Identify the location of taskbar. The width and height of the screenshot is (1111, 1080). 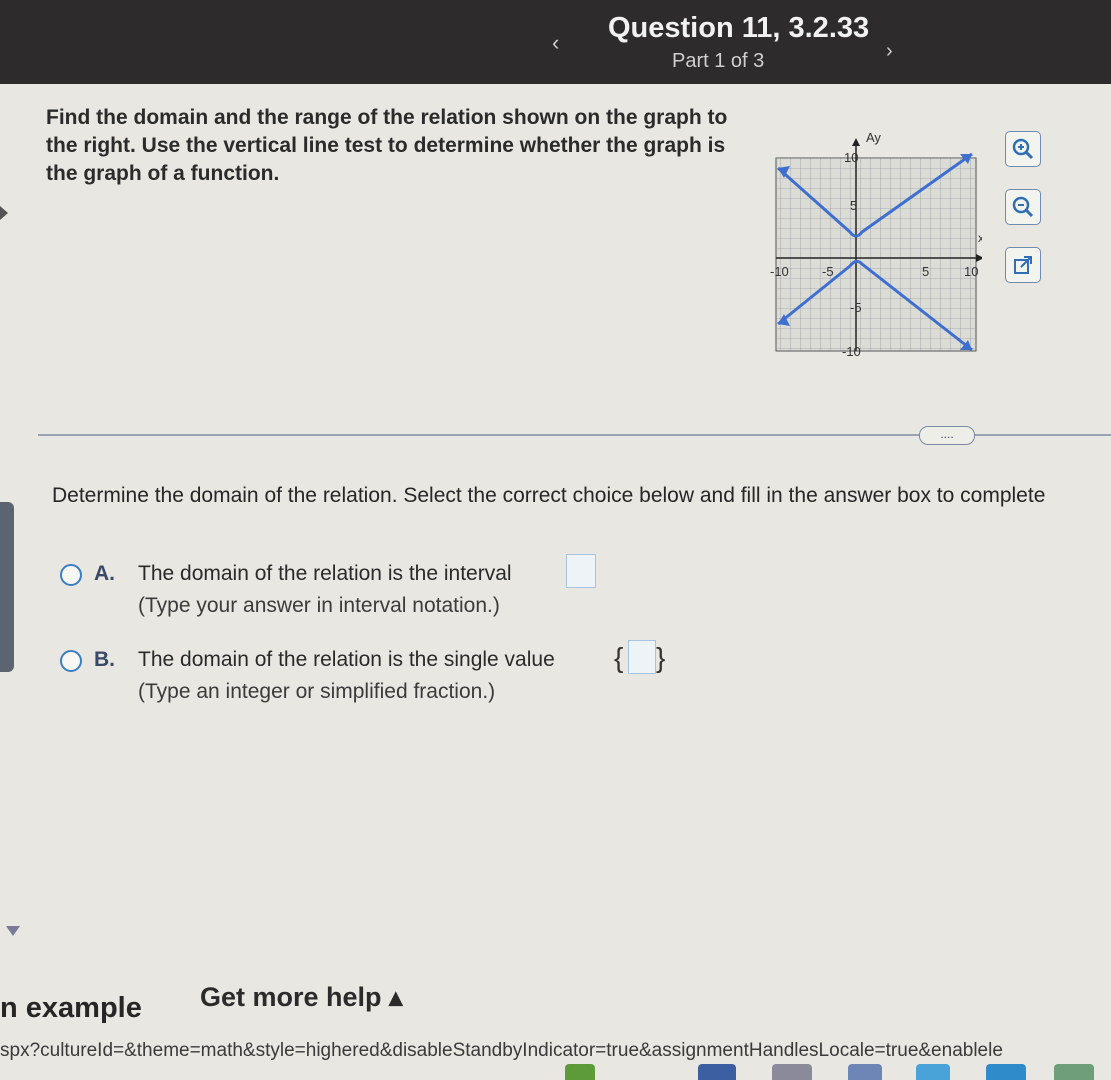
(555, 1072).